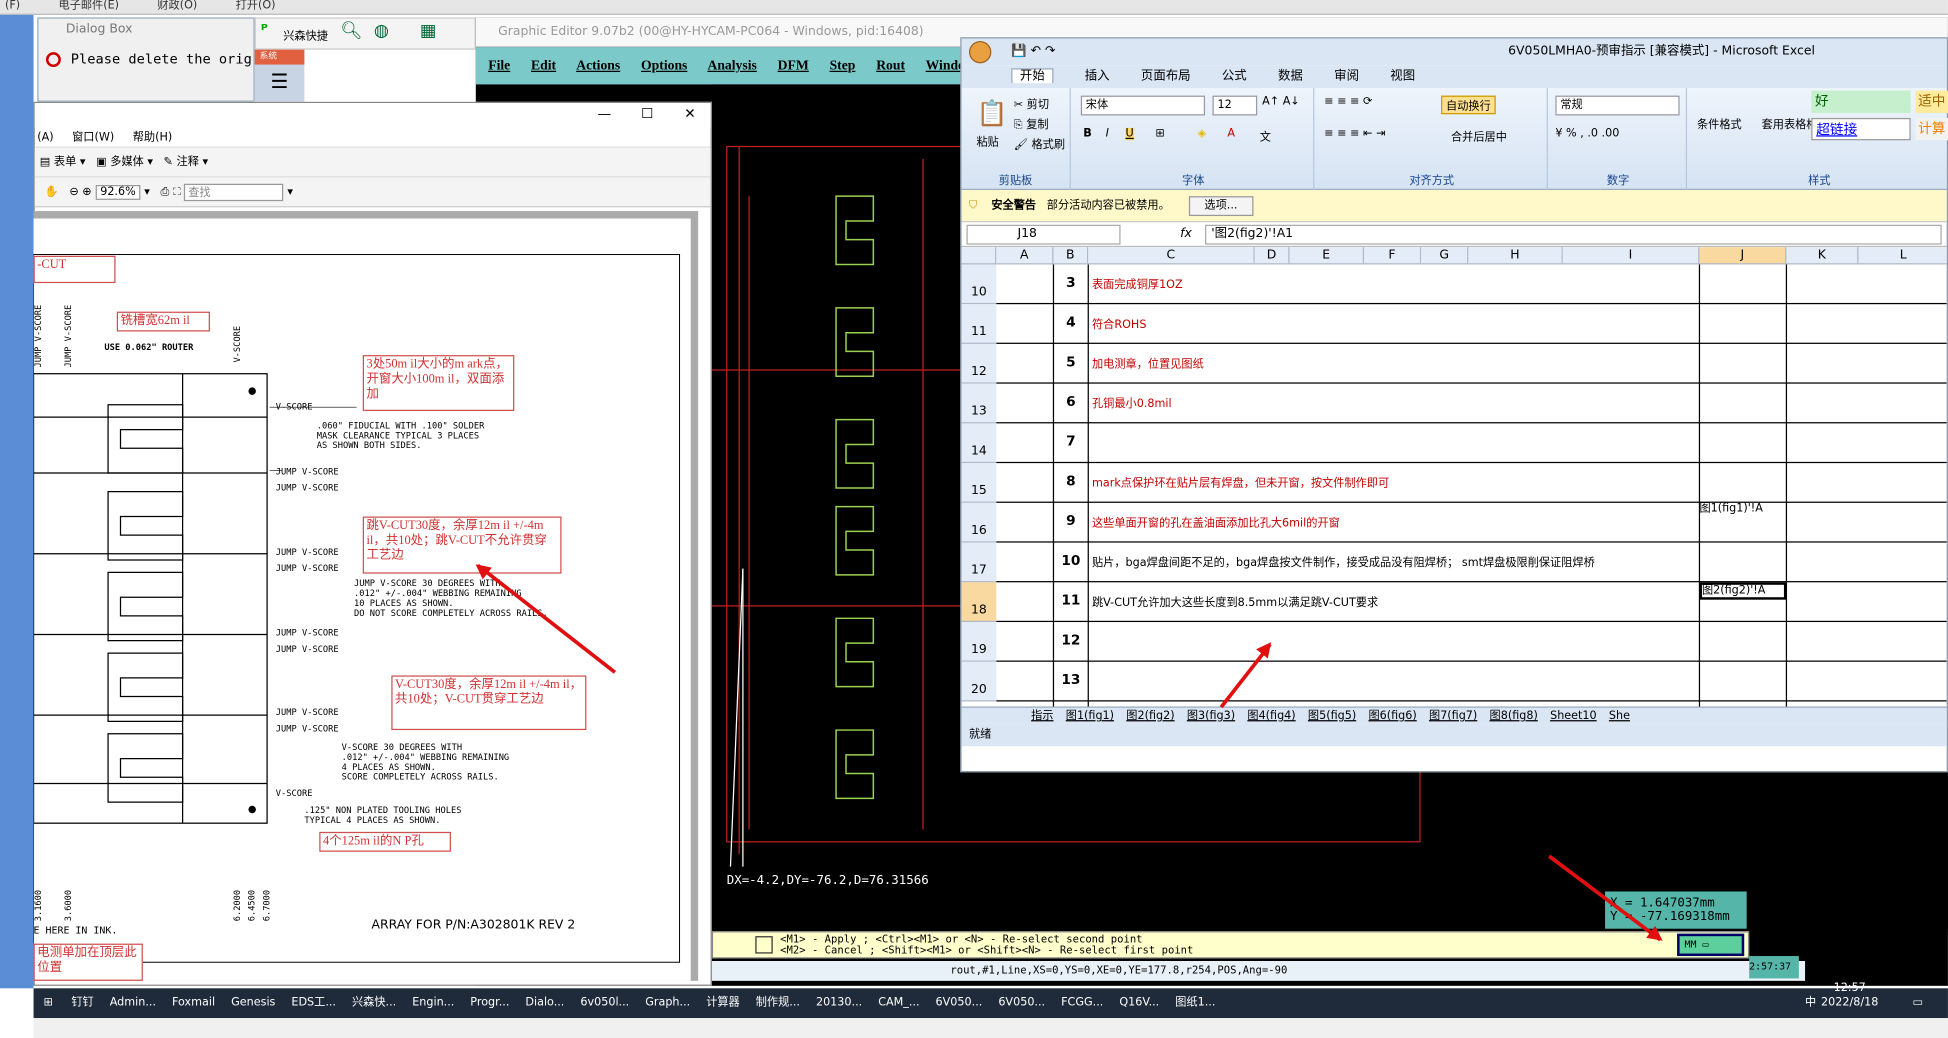  What do you see at coordinates (118, 192) in the screenshot?
I see `zoom-field: 92.6%` at bounding box center [118, 192].